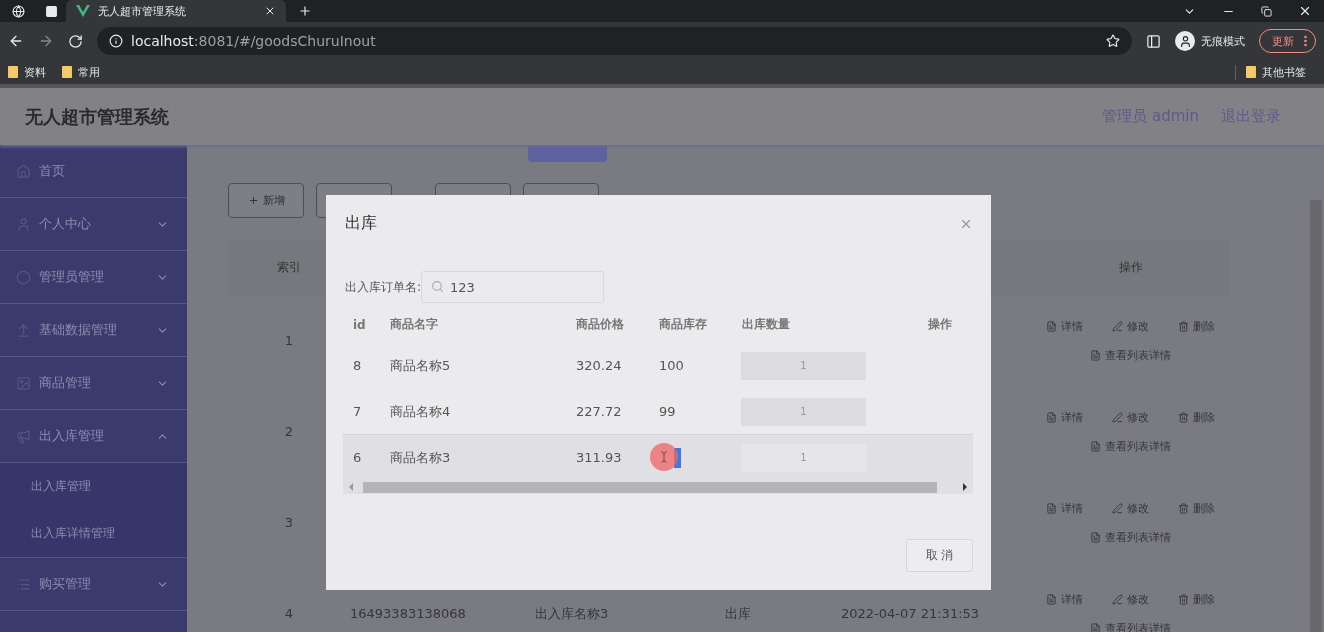 The height and width of the screenshot is (632, 1324). Describe the element at coordinates (420, 411) in the screenshot. I see `table-cell-text: 商品名称4` at that location.